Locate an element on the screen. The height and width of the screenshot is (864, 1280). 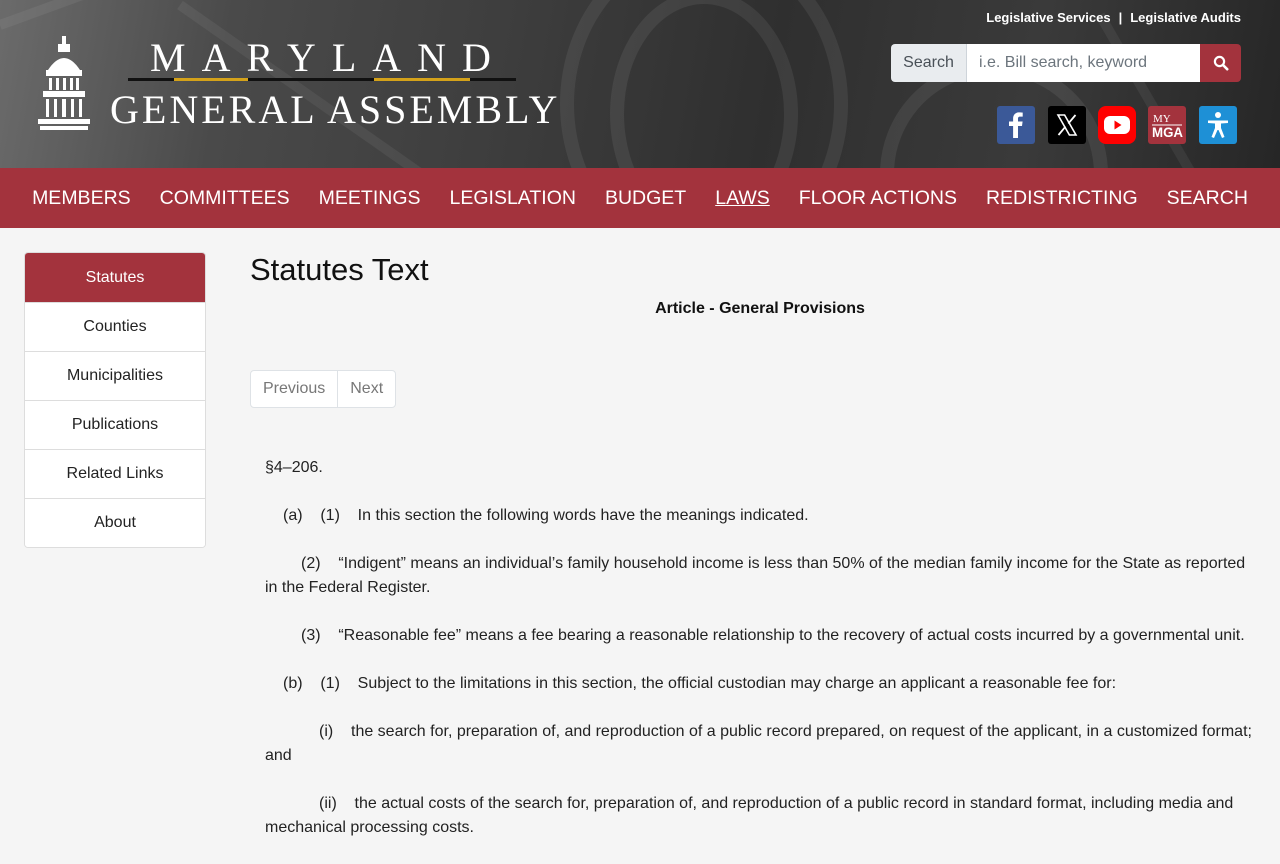
facebook-icon is located at coordinates (1016, 125).